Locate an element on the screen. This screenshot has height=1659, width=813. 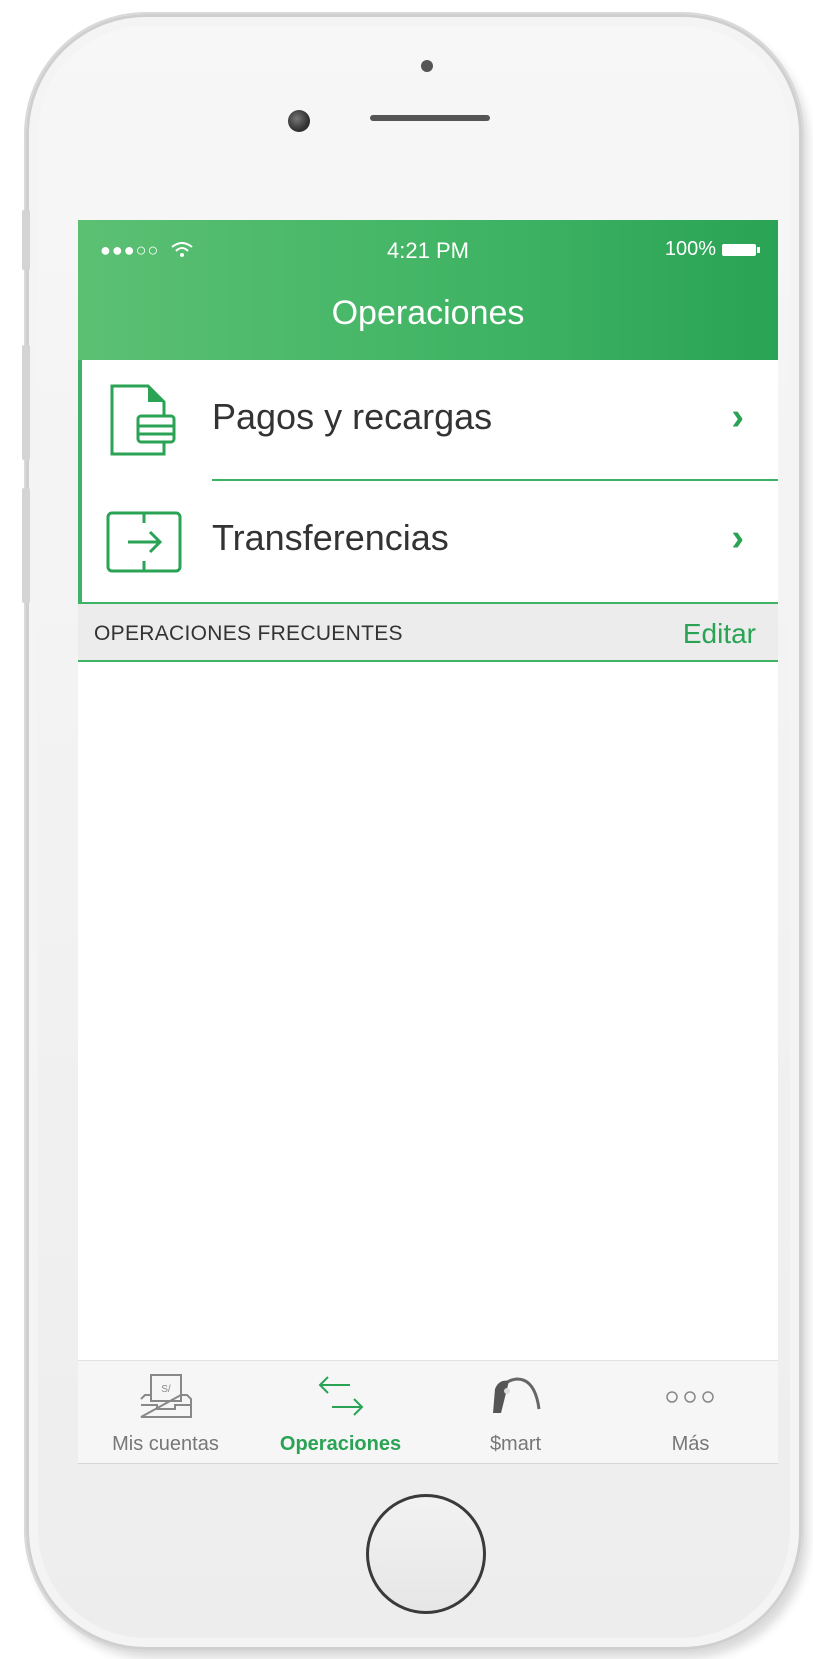
tab-mis-cuentas: S/ Mis cuentas is located at coordinates (165, 1412).